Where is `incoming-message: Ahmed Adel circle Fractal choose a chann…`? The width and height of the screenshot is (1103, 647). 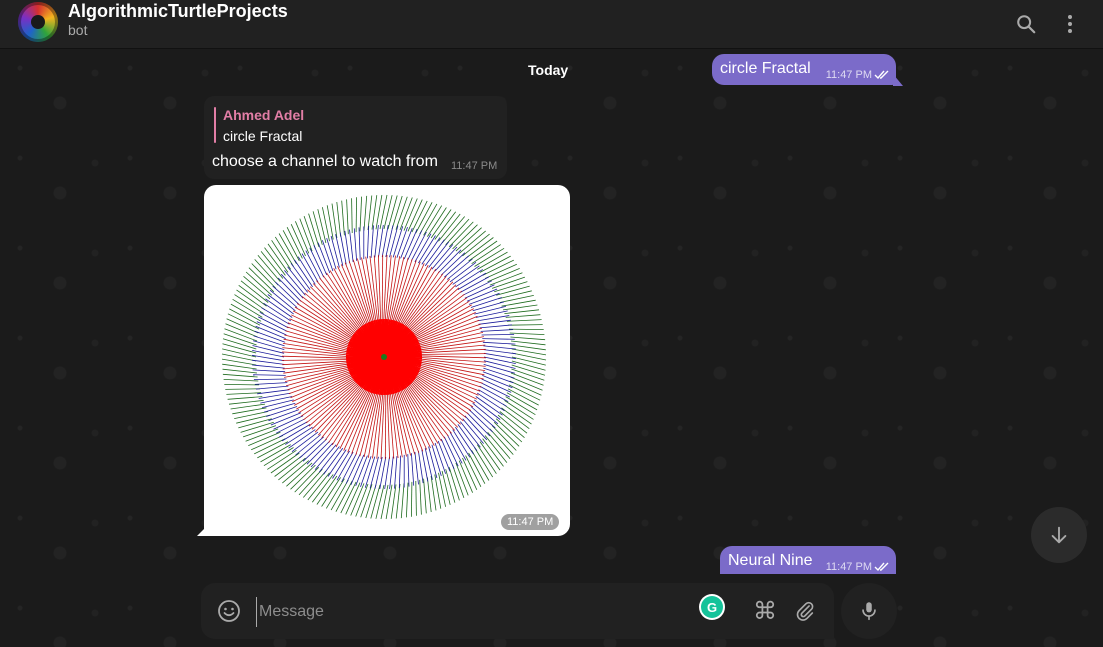
incoming-message: Ahmed Adel circle Fractal choose a chann… is located at coordinates (355, 137).